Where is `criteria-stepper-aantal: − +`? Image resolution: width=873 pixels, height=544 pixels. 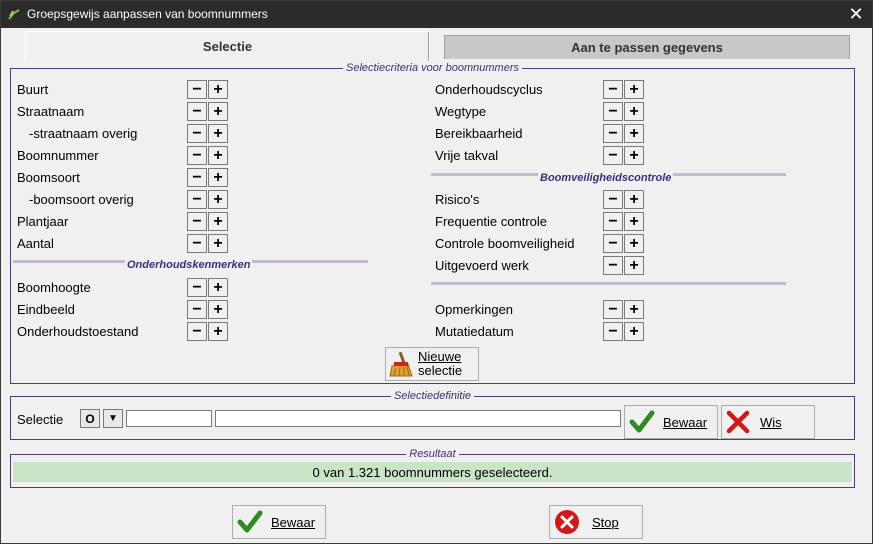
criteria-stepper-aantal: − + is located at coordinates (207, 243).